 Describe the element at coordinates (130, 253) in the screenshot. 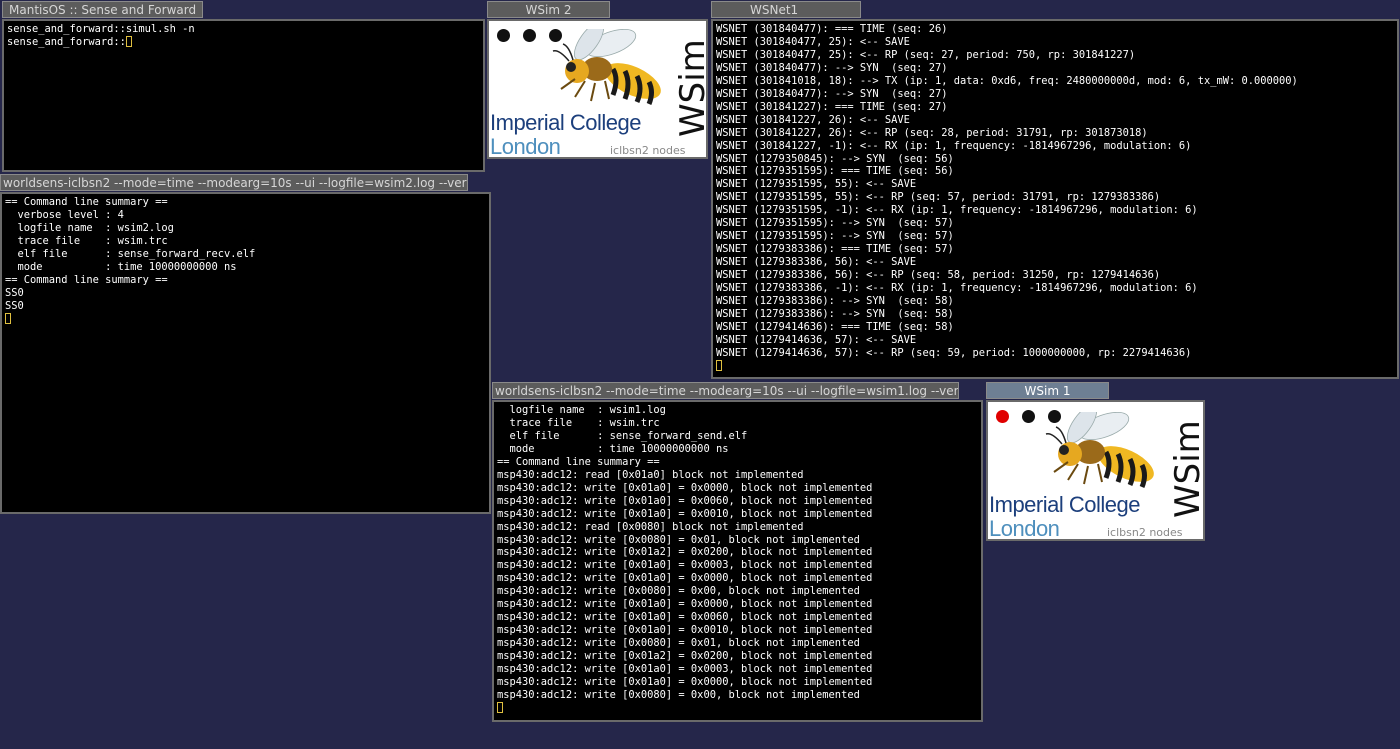

I see `terminal-line: elf file : sense_forward_recv.elf` at that location.